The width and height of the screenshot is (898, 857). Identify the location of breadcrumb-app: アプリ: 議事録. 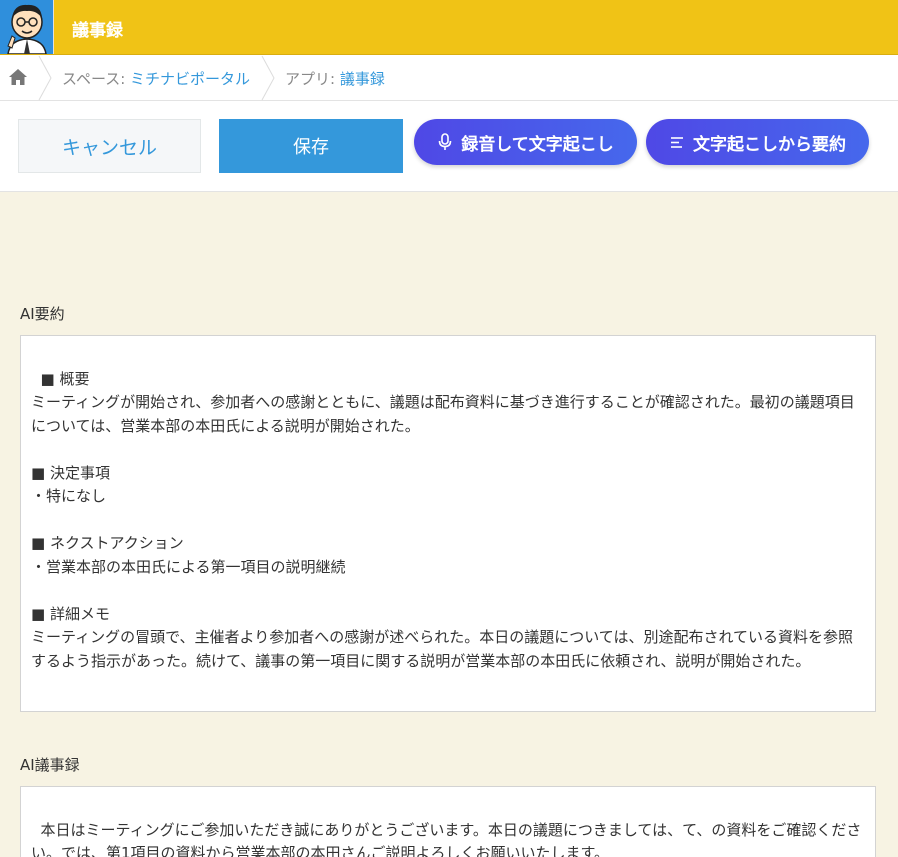
(335, 78).